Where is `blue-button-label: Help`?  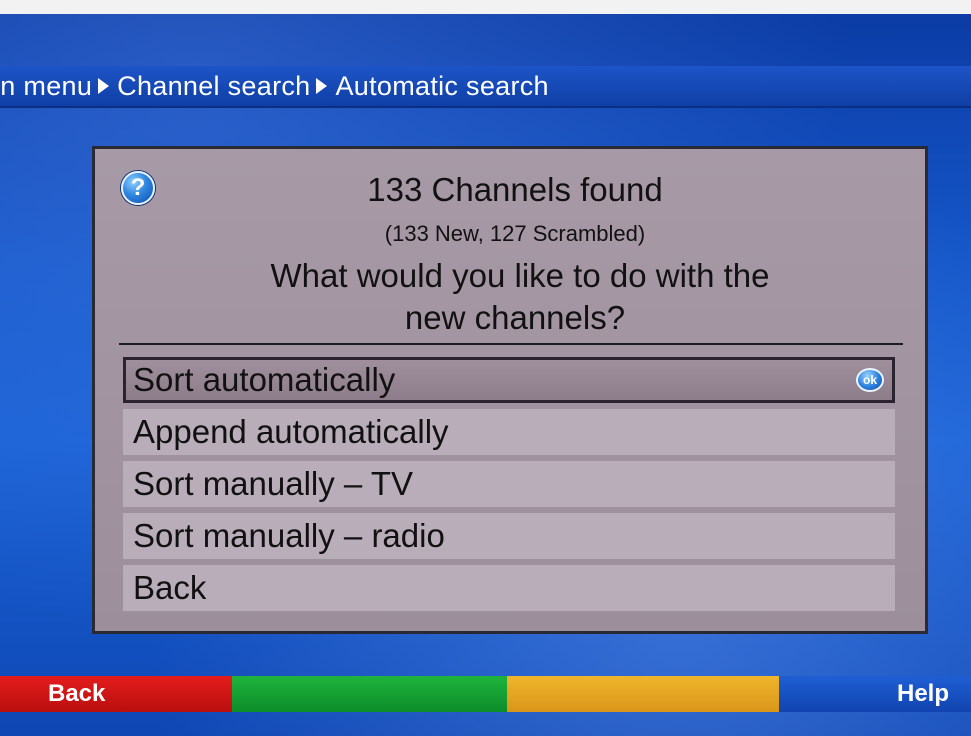 blue-button-label: Help is located at coordinates (922, 693).